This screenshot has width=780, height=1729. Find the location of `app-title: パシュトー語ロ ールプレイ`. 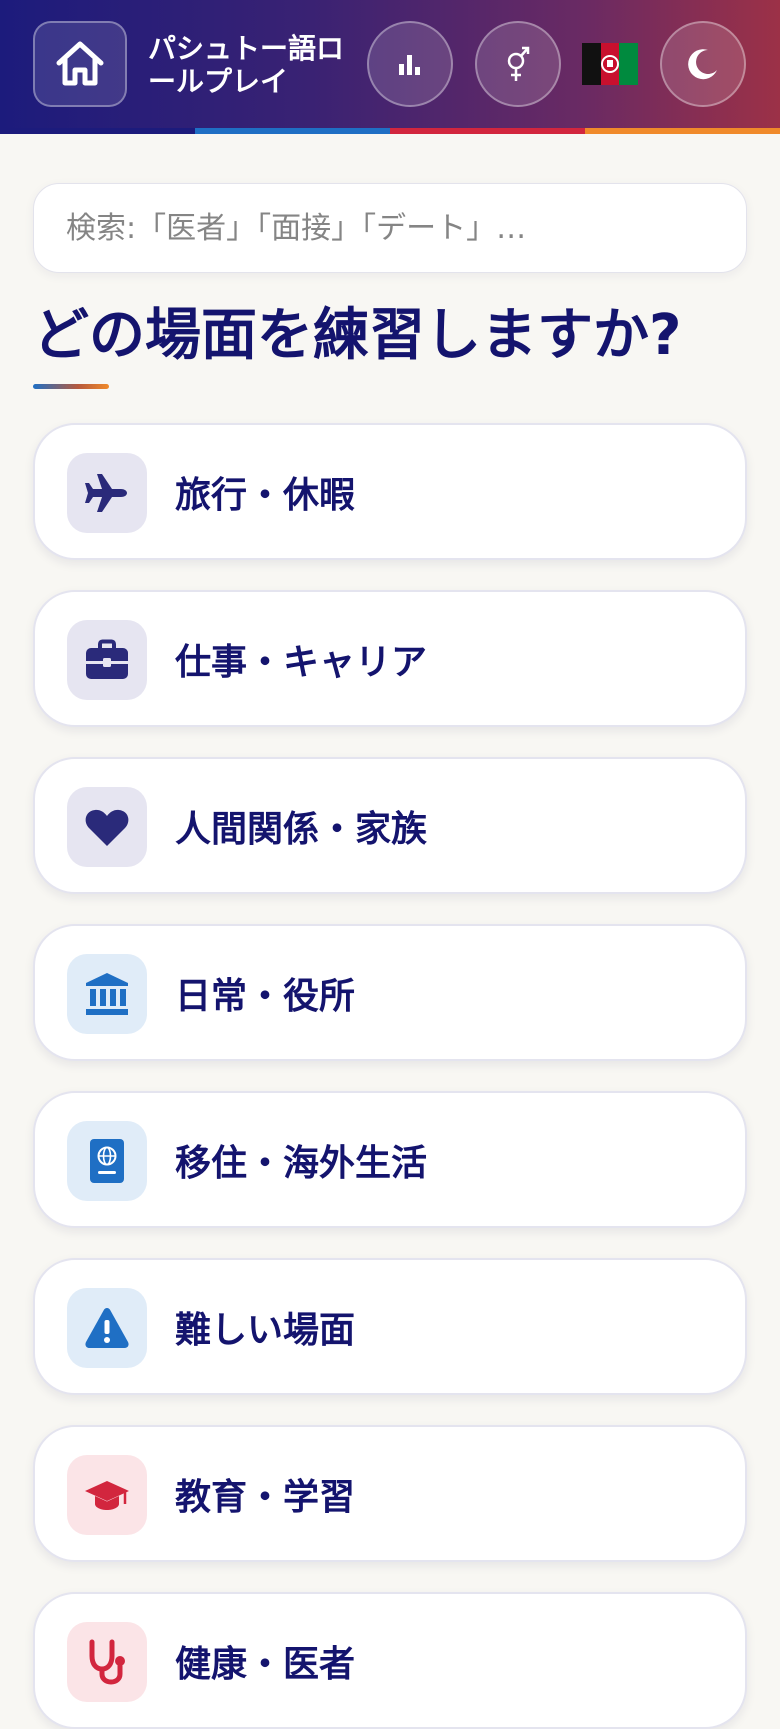

app-title: パシュトー語ロ ールプレイ is located at coordinates (248, 65).